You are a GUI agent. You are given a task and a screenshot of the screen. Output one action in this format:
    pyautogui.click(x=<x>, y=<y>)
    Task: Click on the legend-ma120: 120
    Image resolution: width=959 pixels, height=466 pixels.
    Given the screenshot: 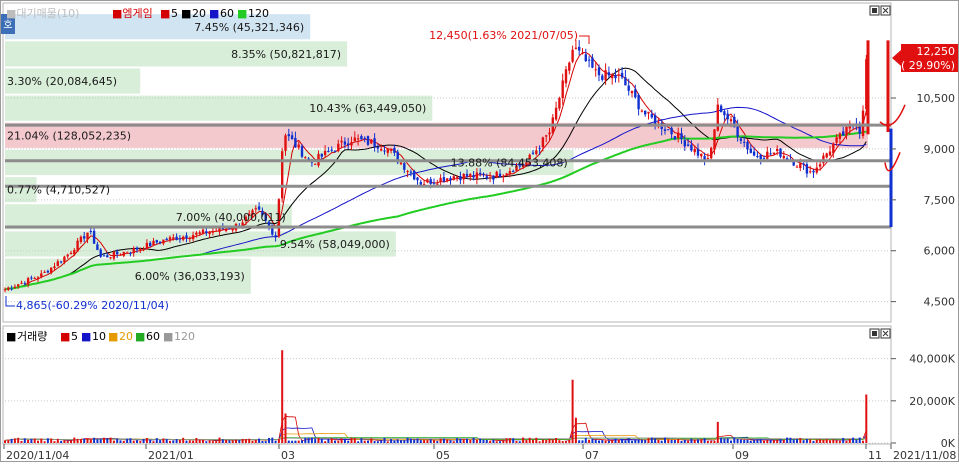 What is the action you would take?
    pyautogui.click(x=258, y=13)
    